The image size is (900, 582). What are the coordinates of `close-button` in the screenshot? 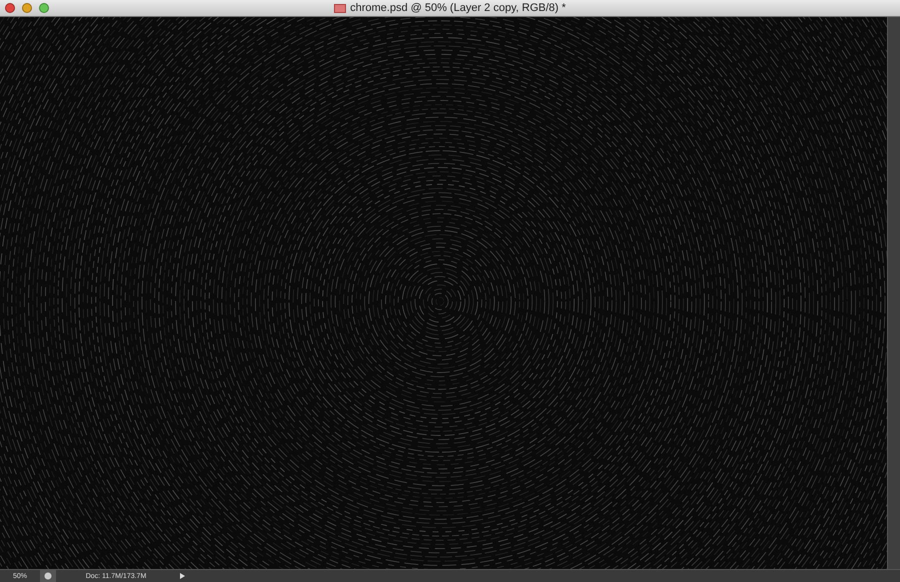 It's located at (10, 8).